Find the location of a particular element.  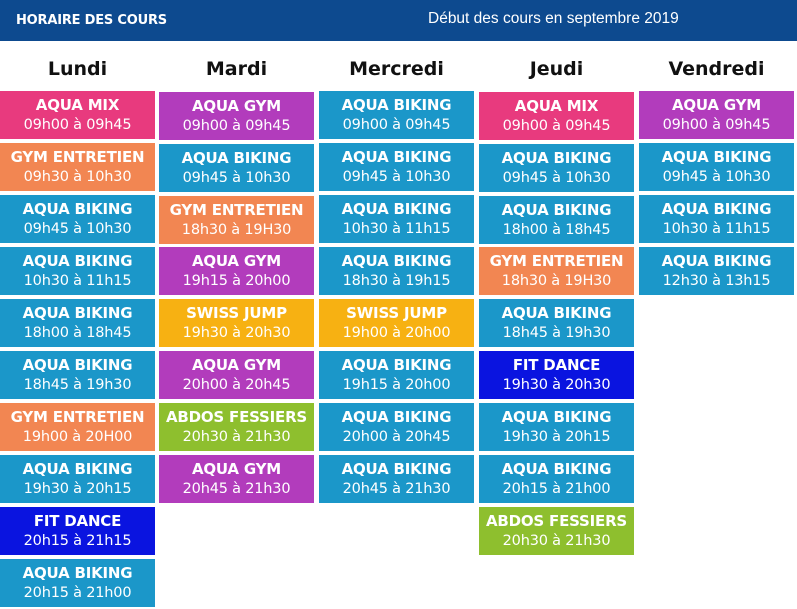

class-slot: AQUA BIKING 12h30 à 13h15 is located at coordinates (716, 271).